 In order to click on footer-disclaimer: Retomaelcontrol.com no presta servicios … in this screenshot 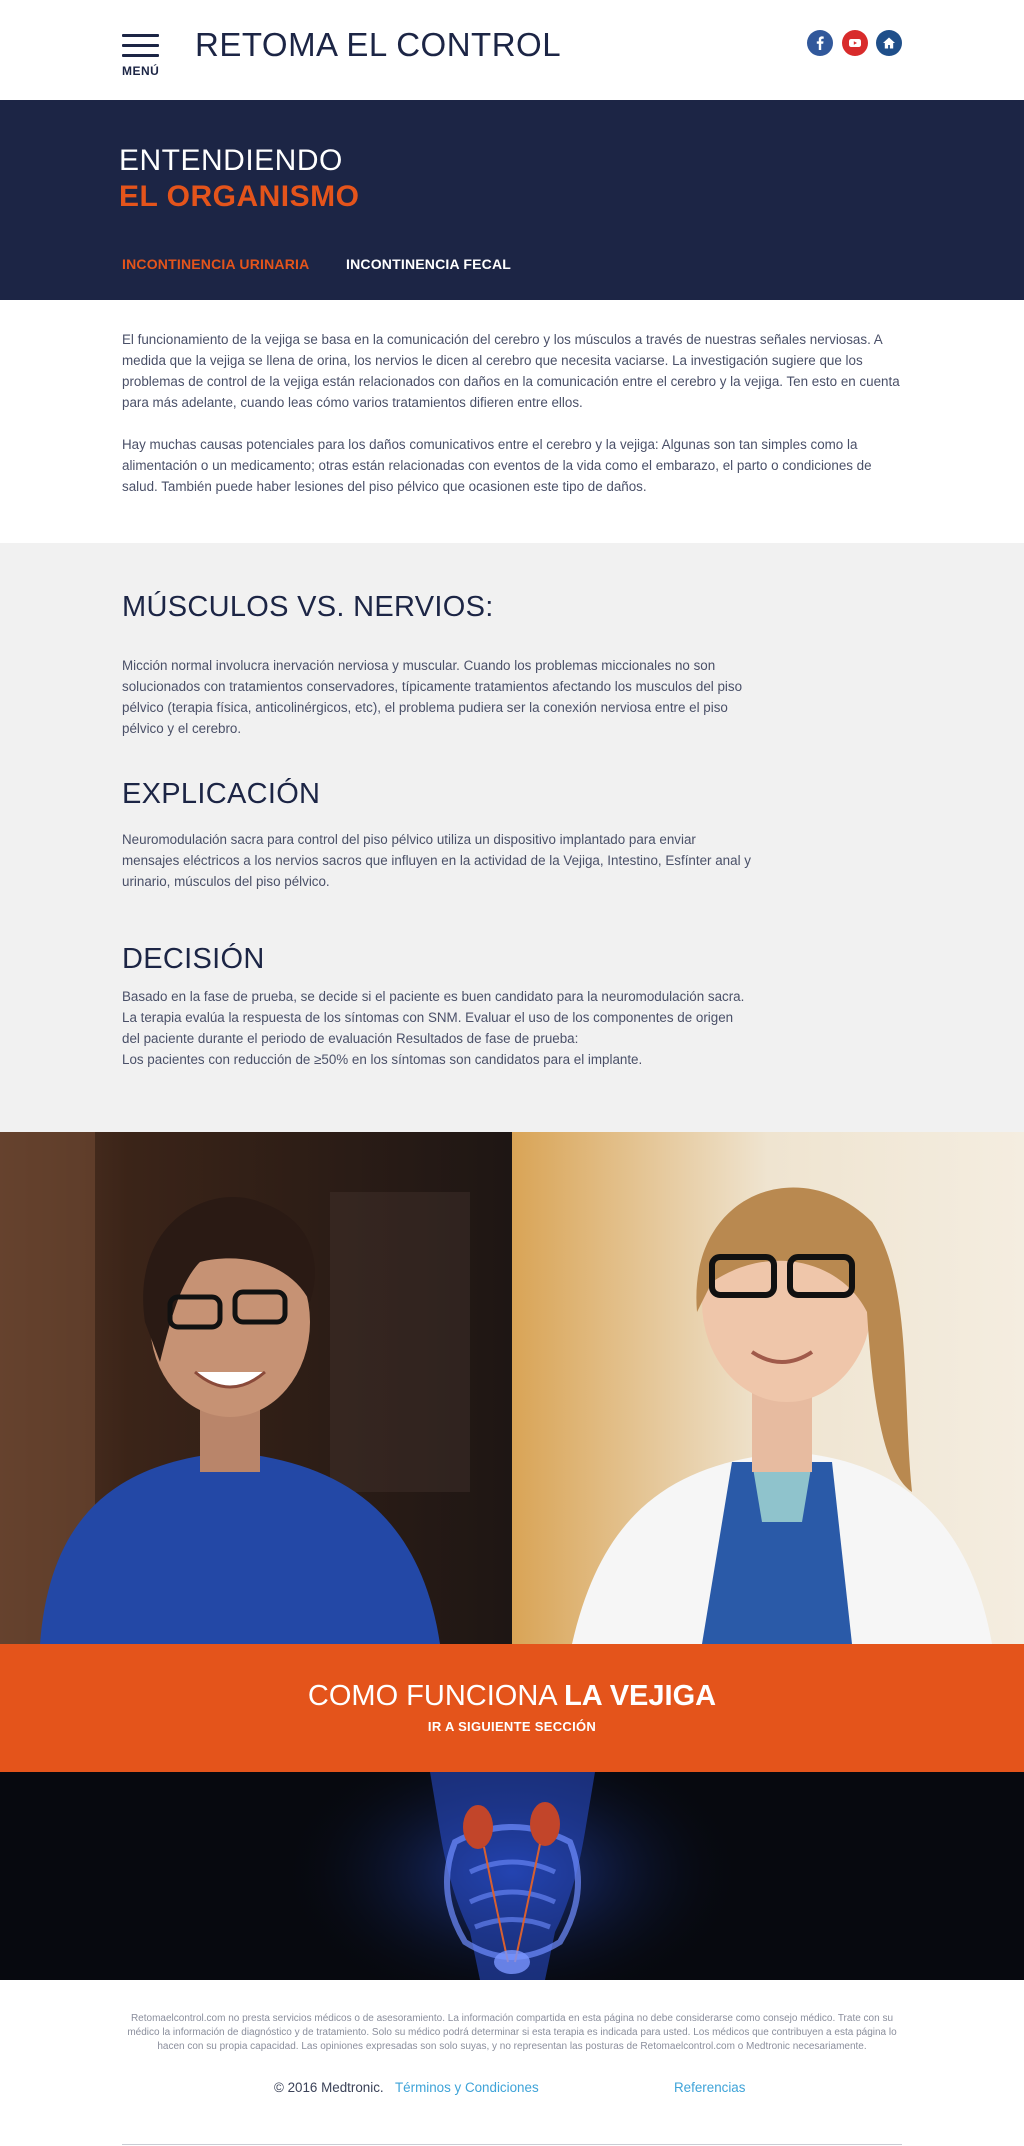, I will do `click(512, 2032)`.